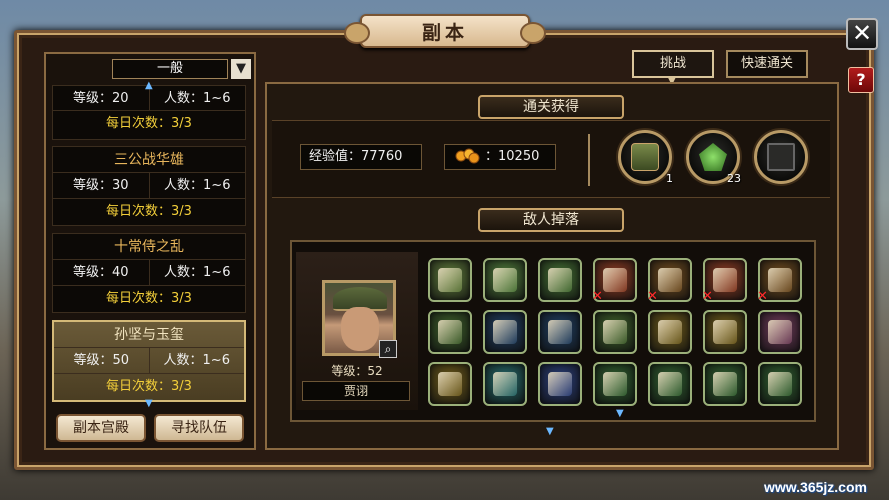 The width and height of the screenshot is (889, 500). I want to click on entry-level: 等级：20, so click(101, 98).